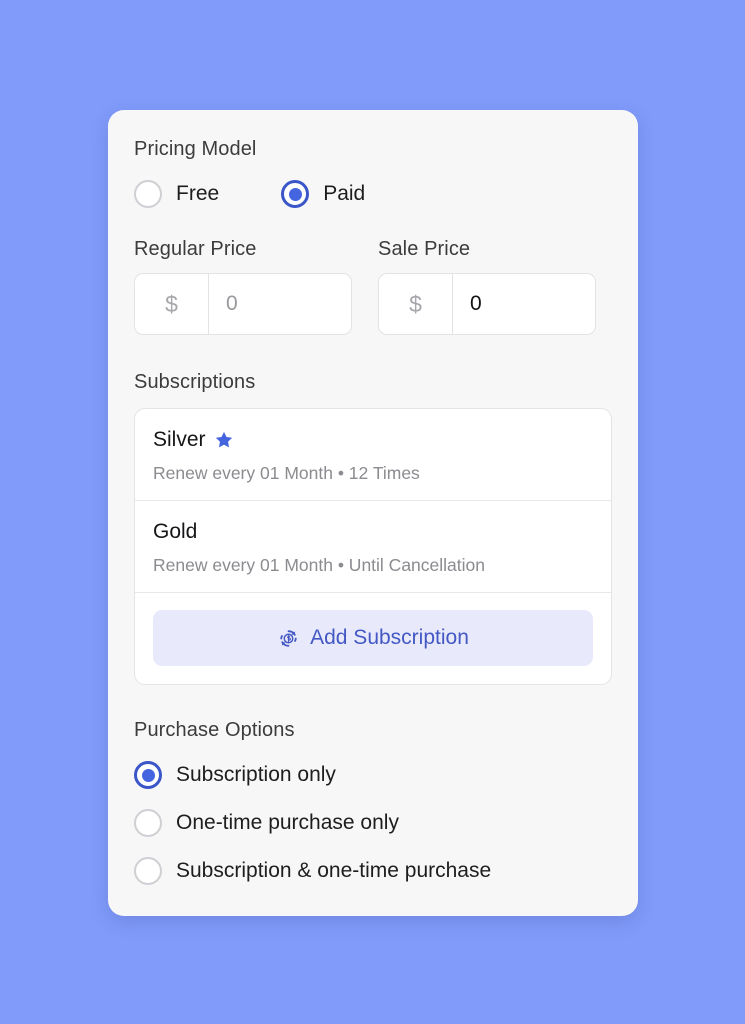  I want to click on price-fields-row: Regular Price $ 0 Sale Price $ 0, so click(373, 285).